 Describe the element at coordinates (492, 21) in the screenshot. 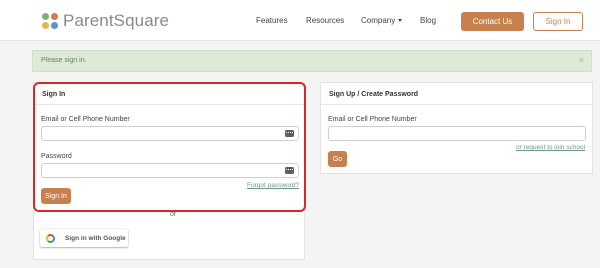

I see `contact-us-button: Contact Us` at that location.